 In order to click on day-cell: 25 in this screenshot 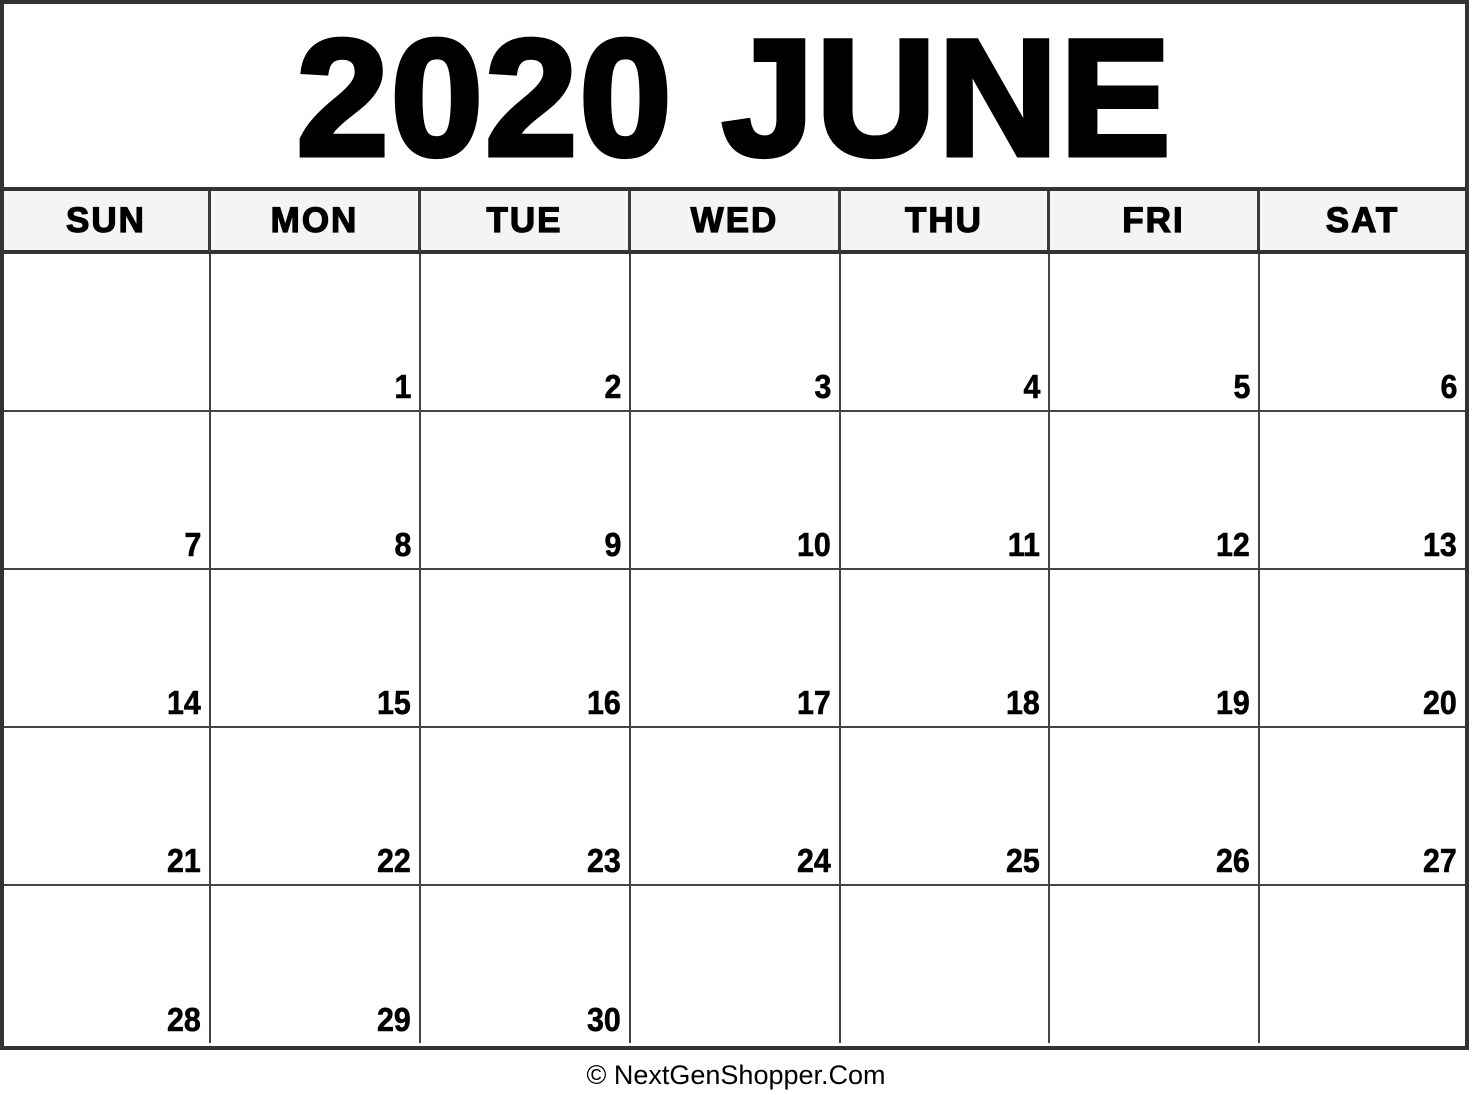, I will do `click(945, 807)`.